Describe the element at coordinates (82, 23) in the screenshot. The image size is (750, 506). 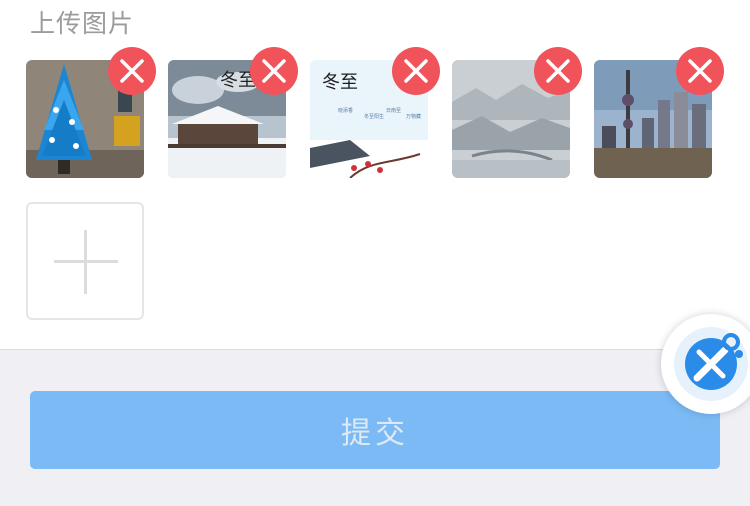
I see `upload-title: 上传图片` at that location.